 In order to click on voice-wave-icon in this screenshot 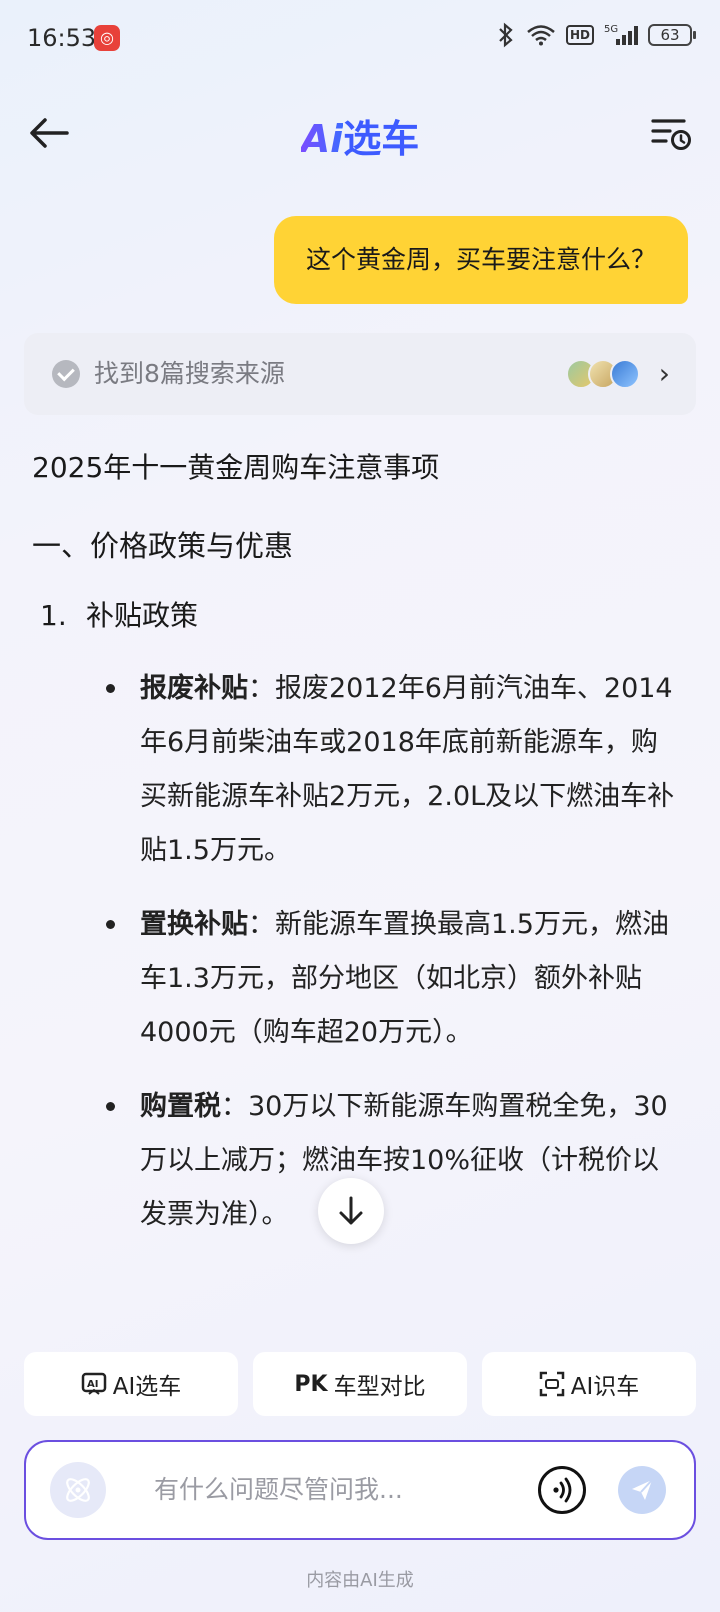, I will do `click(562, 1490)`.